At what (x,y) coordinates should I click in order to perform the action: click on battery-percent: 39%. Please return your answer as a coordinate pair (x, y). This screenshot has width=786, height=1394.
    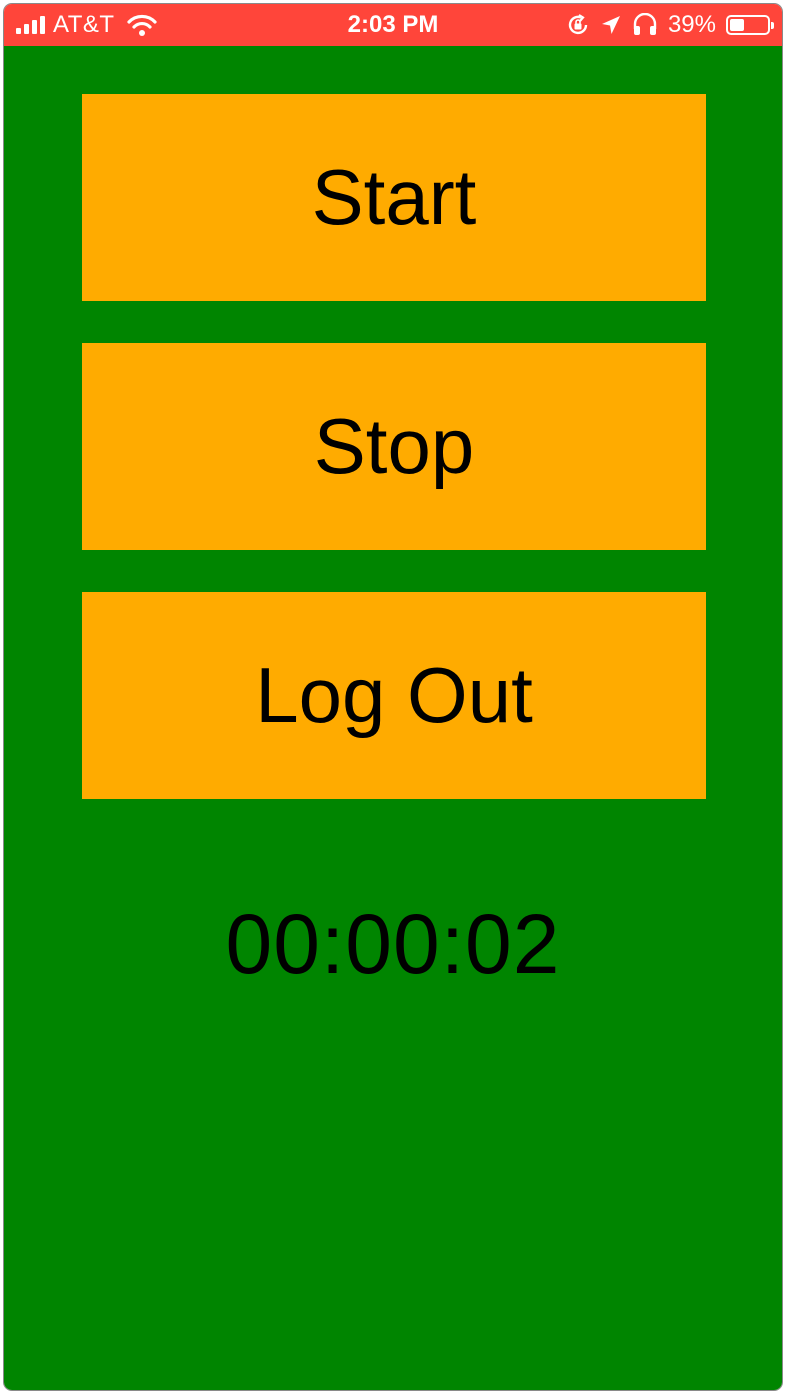
    Looking at the image, I should click on (691, 24).